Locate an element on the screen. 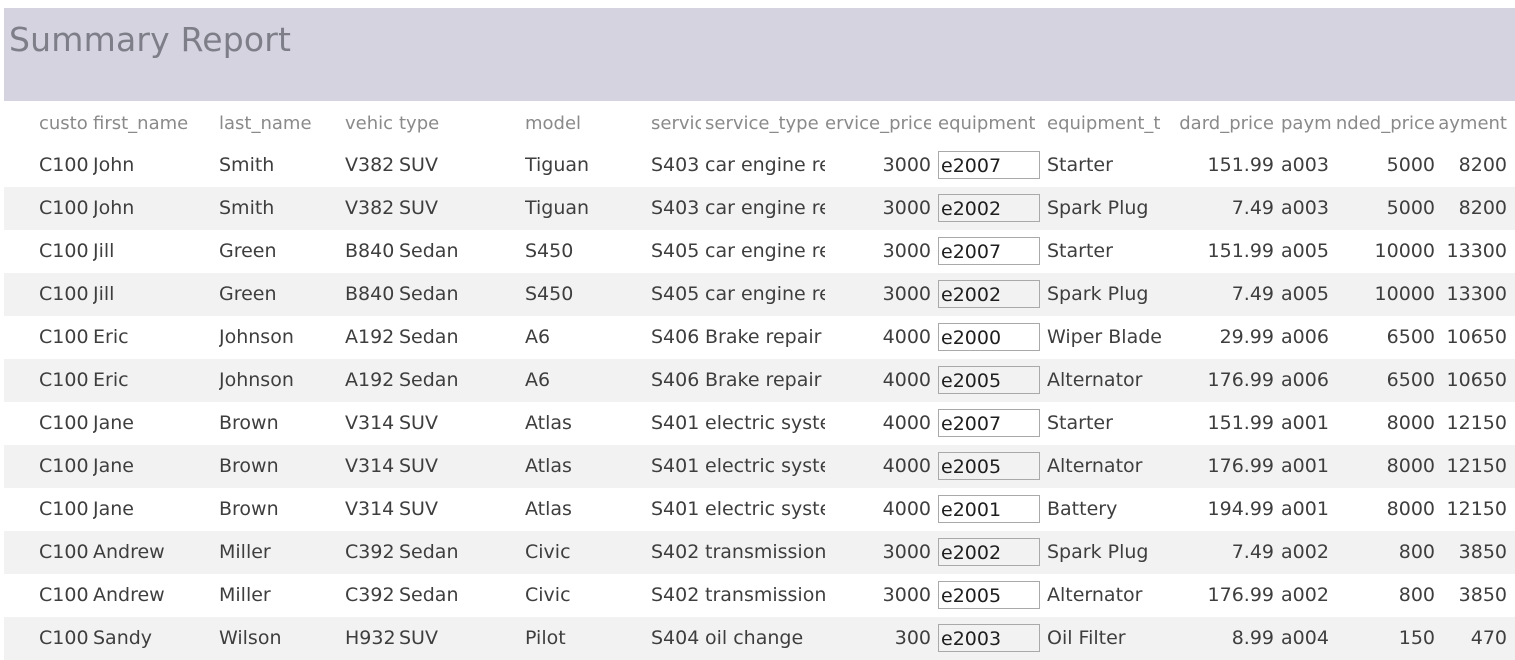 The image size is (1515, 660). standard-price-cell: 194.99 is located at coordinates (1240, 509).